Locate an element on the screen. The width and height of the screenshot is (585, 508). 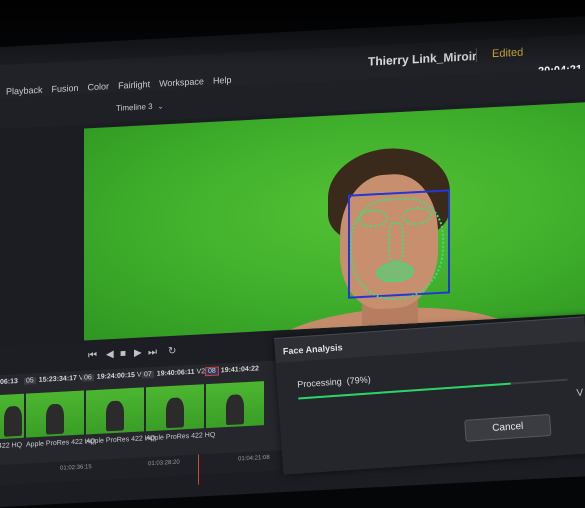
menu-fairlight: Fairlight is located at coordinates (134, 85).